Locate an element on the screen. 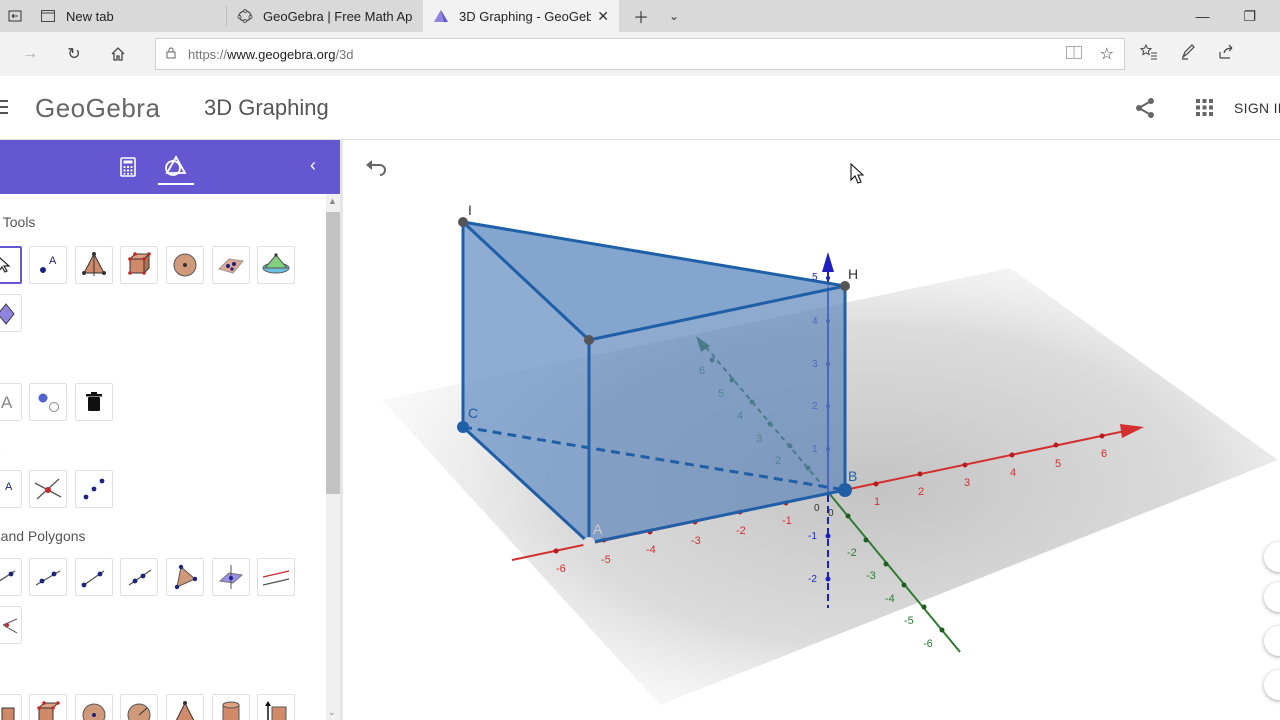  refresh-icon: ↻ is located at coordinates (74, 54).